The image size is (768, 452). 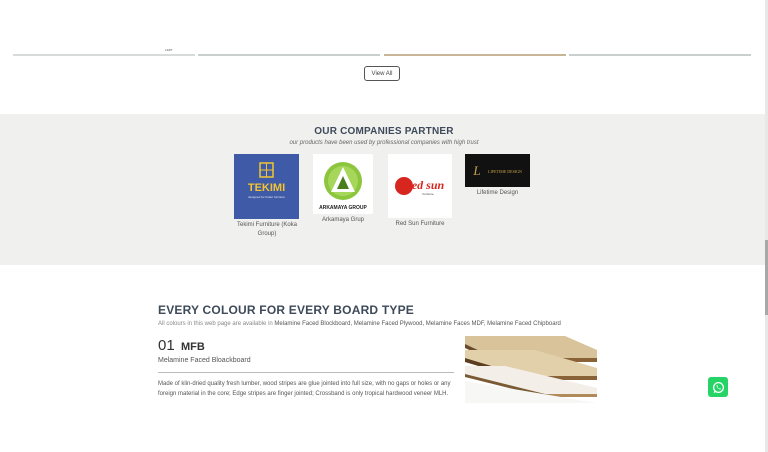 I want to click on redsun-logo-text: Red sun, so click(x=424, y=185).